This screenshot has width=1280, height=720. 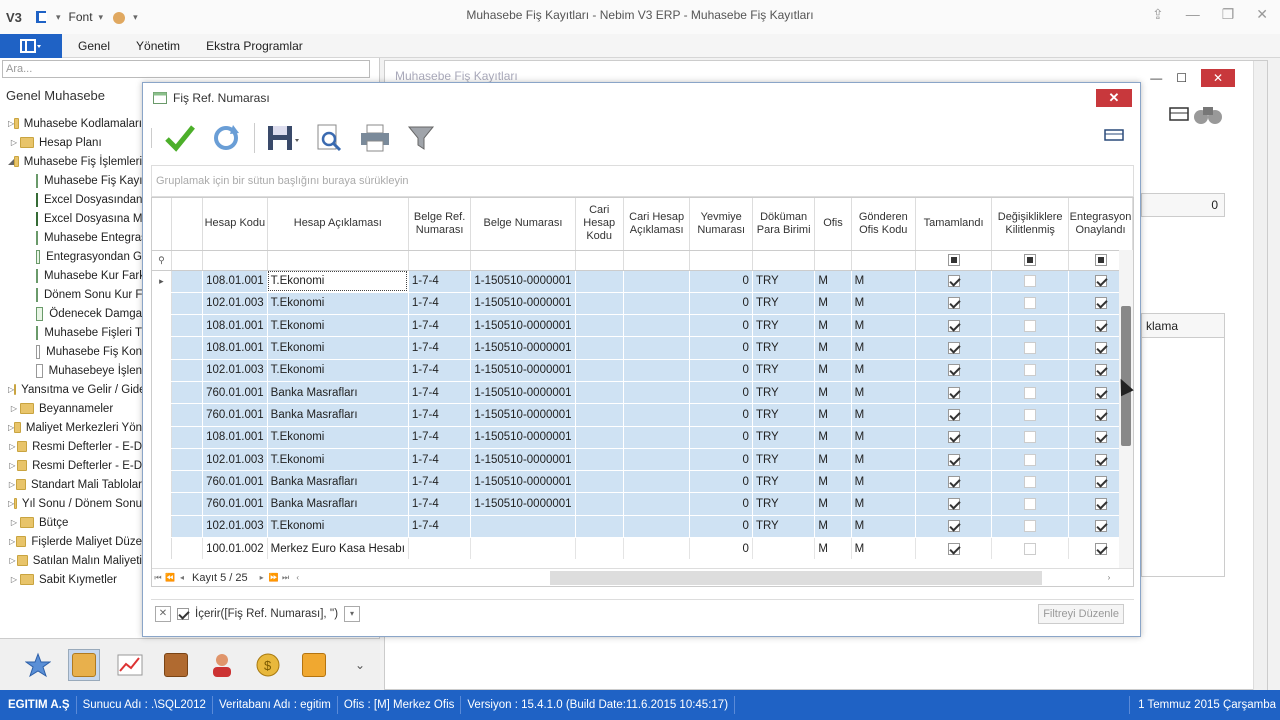 I want to click on background-scrollbar, so click(x=1260, y=376).